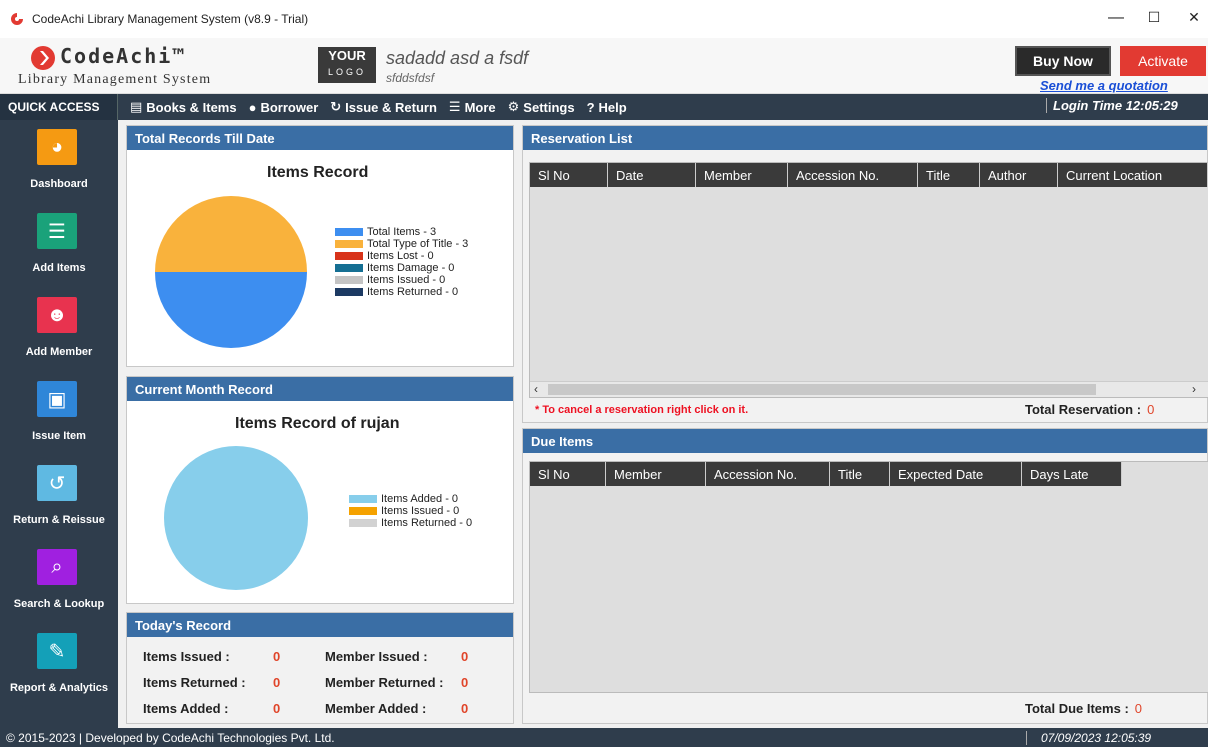 The width and height of the screenshot is (1208, 747). I want to click on column-header: Days Late, so click(1072, 474).